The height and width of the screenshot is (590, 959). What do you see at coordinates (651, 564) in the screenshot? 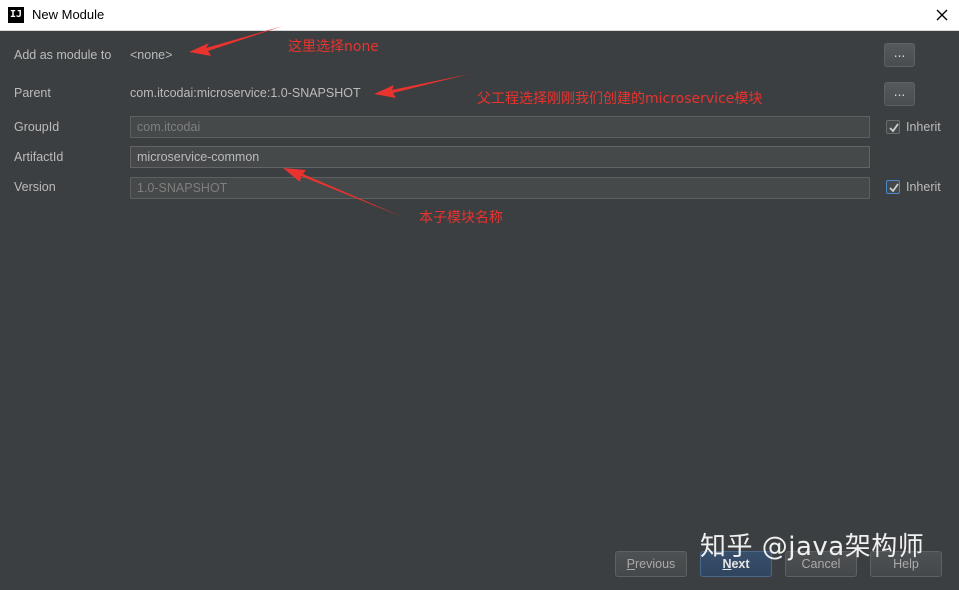
I see `previous-button: Previous` at bounding box center [651, 564].